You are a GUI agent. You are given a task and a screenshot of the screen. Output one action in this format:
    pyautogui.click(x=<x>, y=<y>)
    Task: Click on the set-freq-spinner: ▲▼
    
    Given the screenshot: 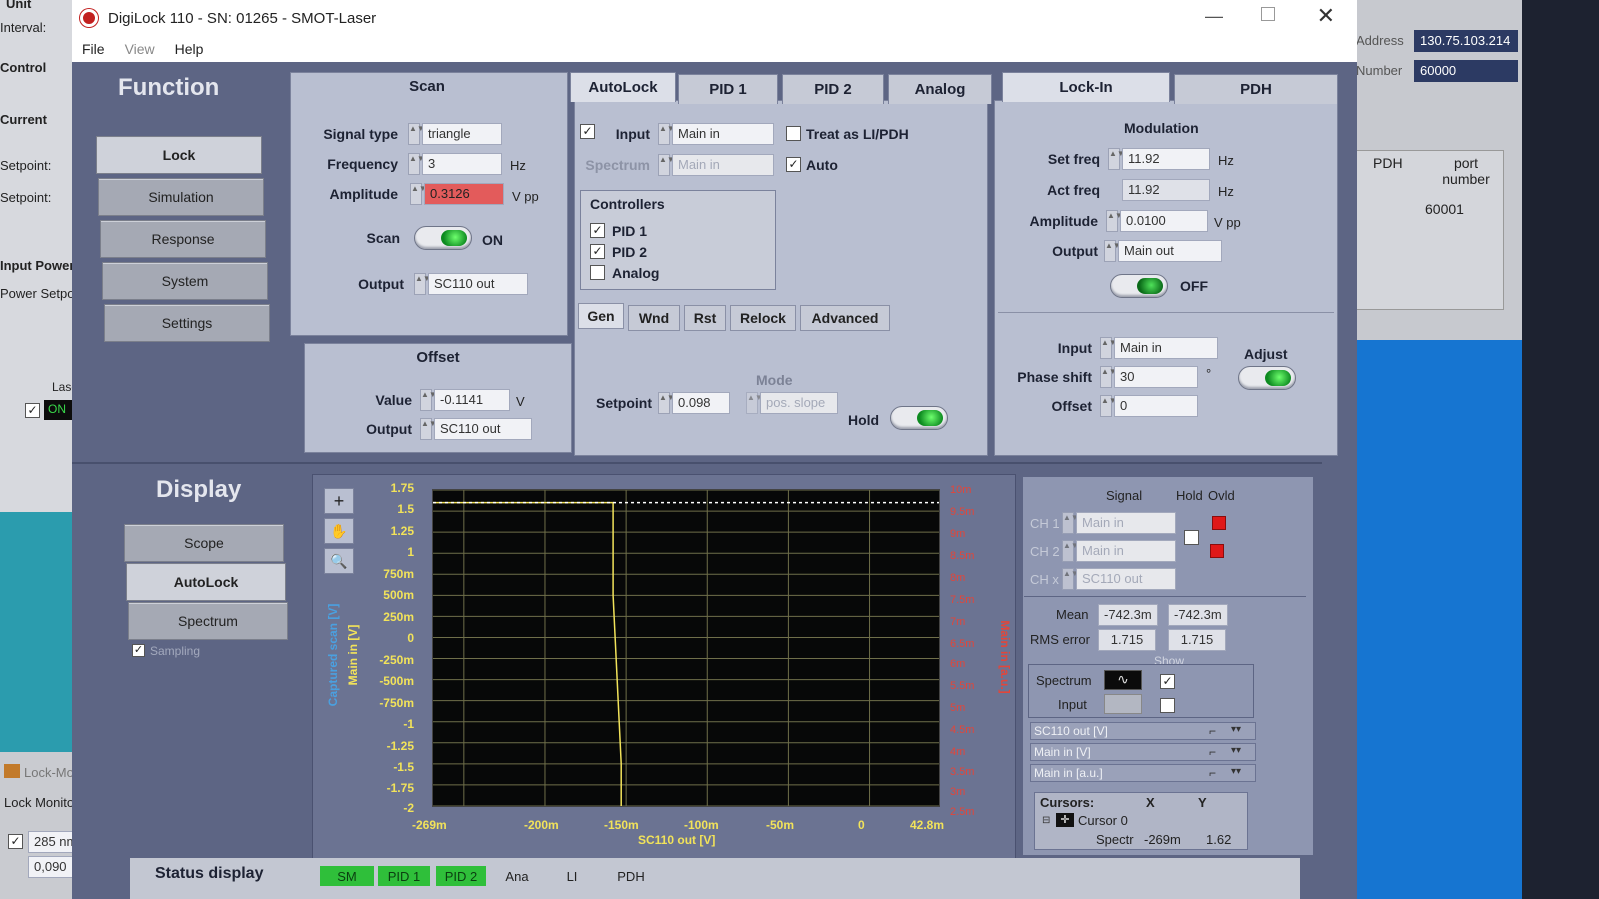 What is the action you would take?
    pyautogui.click(x=1116, y=159)
    